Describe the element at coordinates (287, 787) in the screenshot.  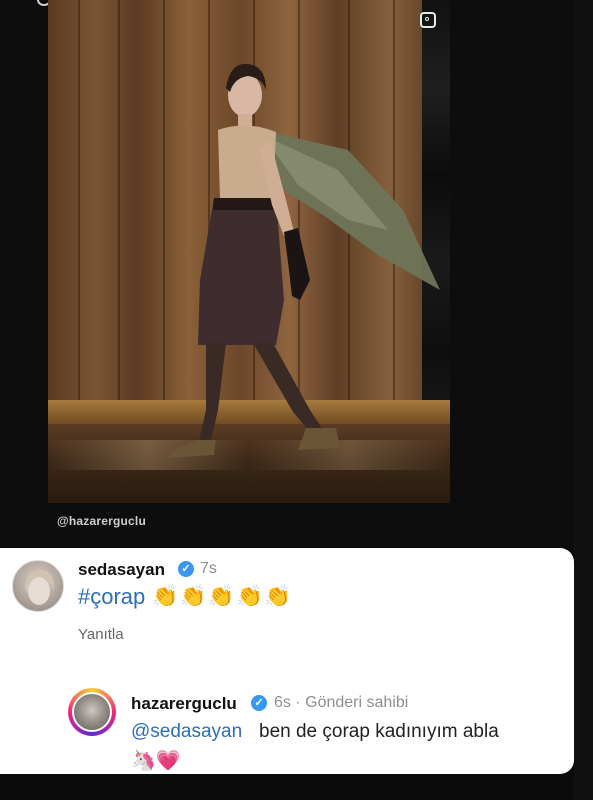
I see `bottom-bar` at that location.